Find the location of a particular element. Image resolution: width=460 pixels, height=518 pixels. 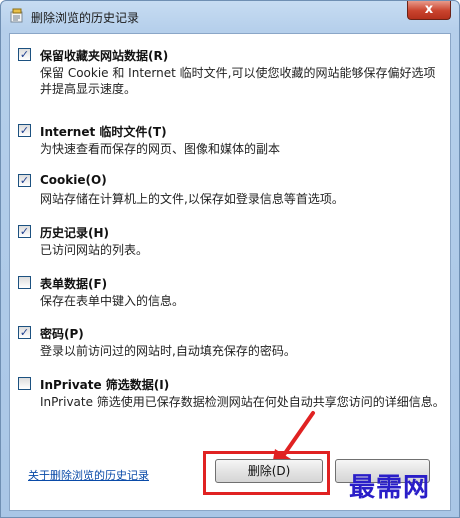

inprivate-checkbox is located at coordinates (24, 383).